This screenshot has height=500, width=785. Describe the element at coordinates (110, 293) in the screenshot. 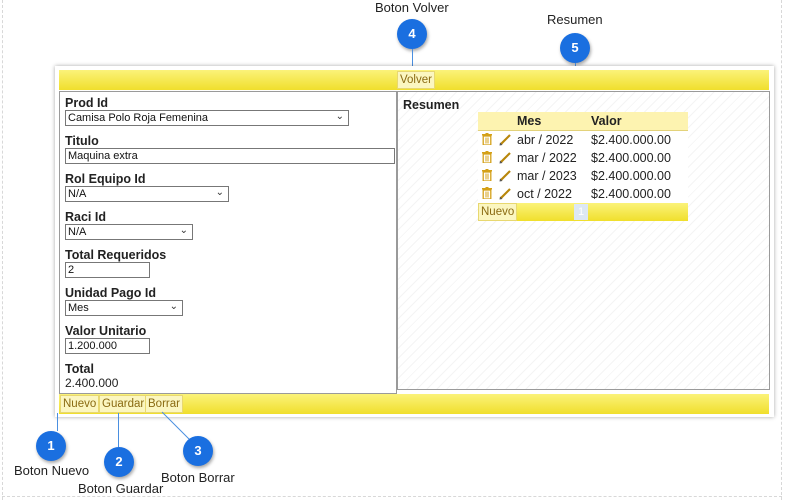

I see `unidad-pago-id-label: Unidad Pago Id` at that location.